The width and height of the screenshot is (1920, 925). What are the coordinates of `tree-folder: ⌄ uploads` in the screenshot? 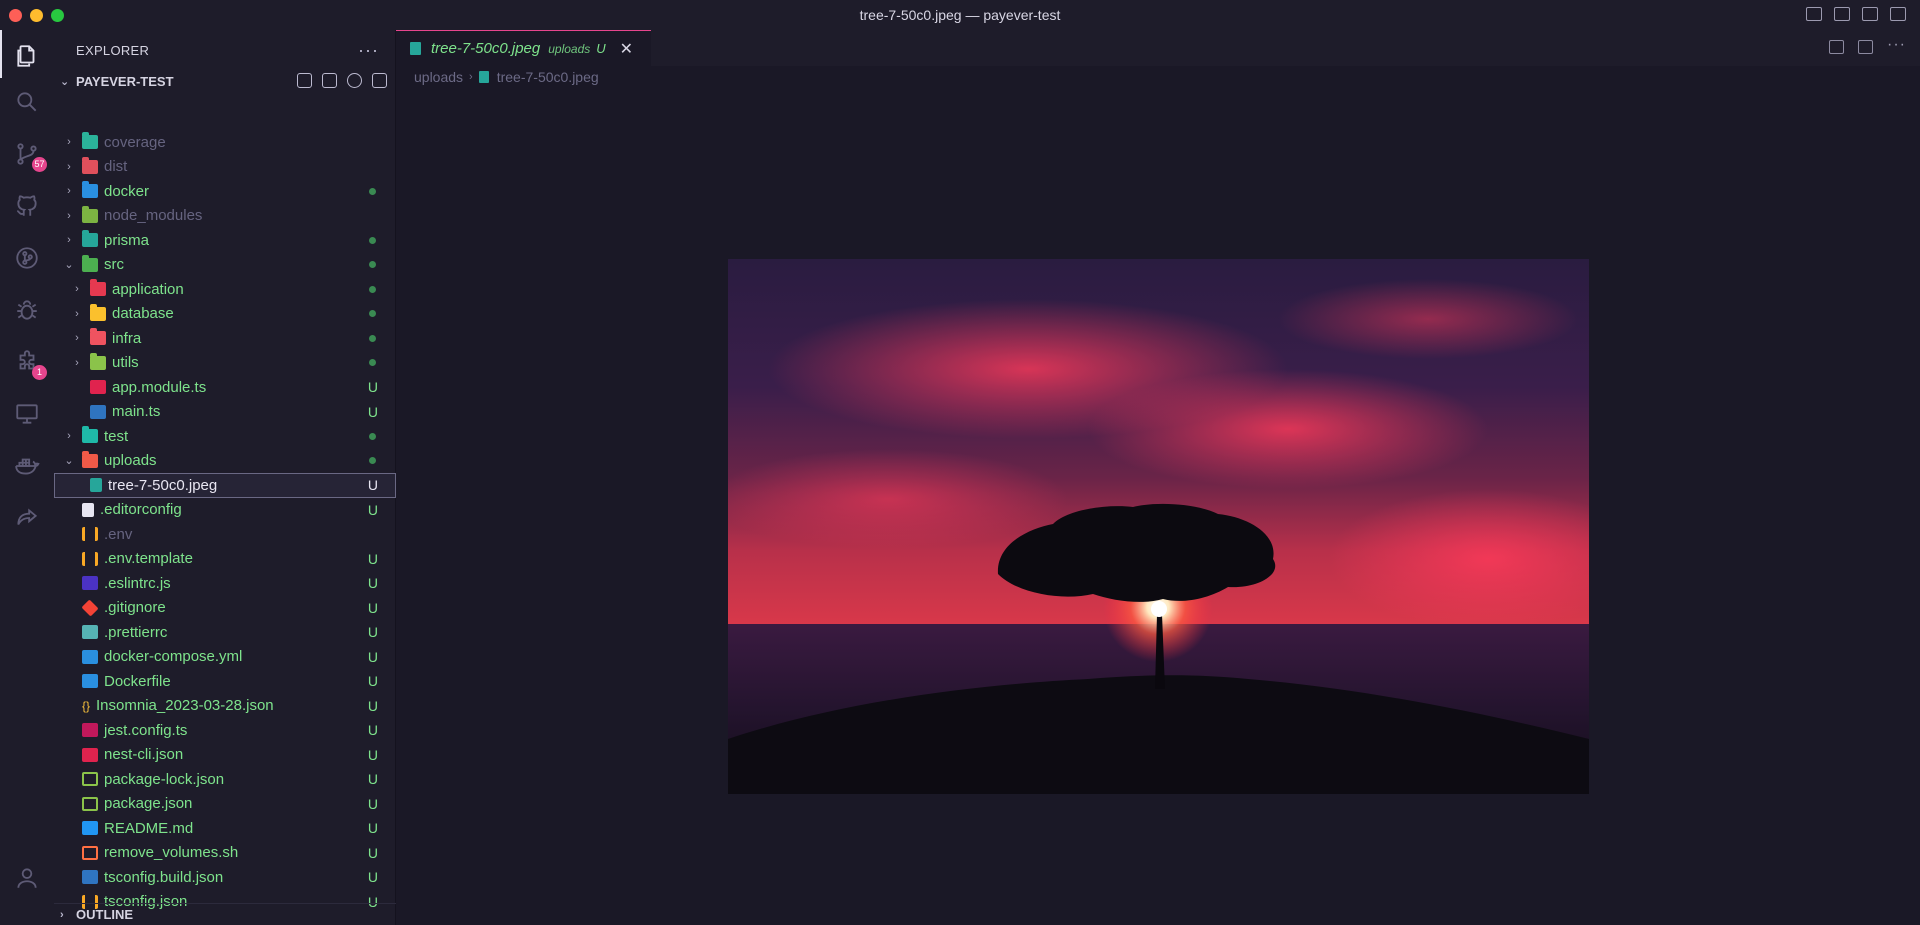 It's located at (225, 461).